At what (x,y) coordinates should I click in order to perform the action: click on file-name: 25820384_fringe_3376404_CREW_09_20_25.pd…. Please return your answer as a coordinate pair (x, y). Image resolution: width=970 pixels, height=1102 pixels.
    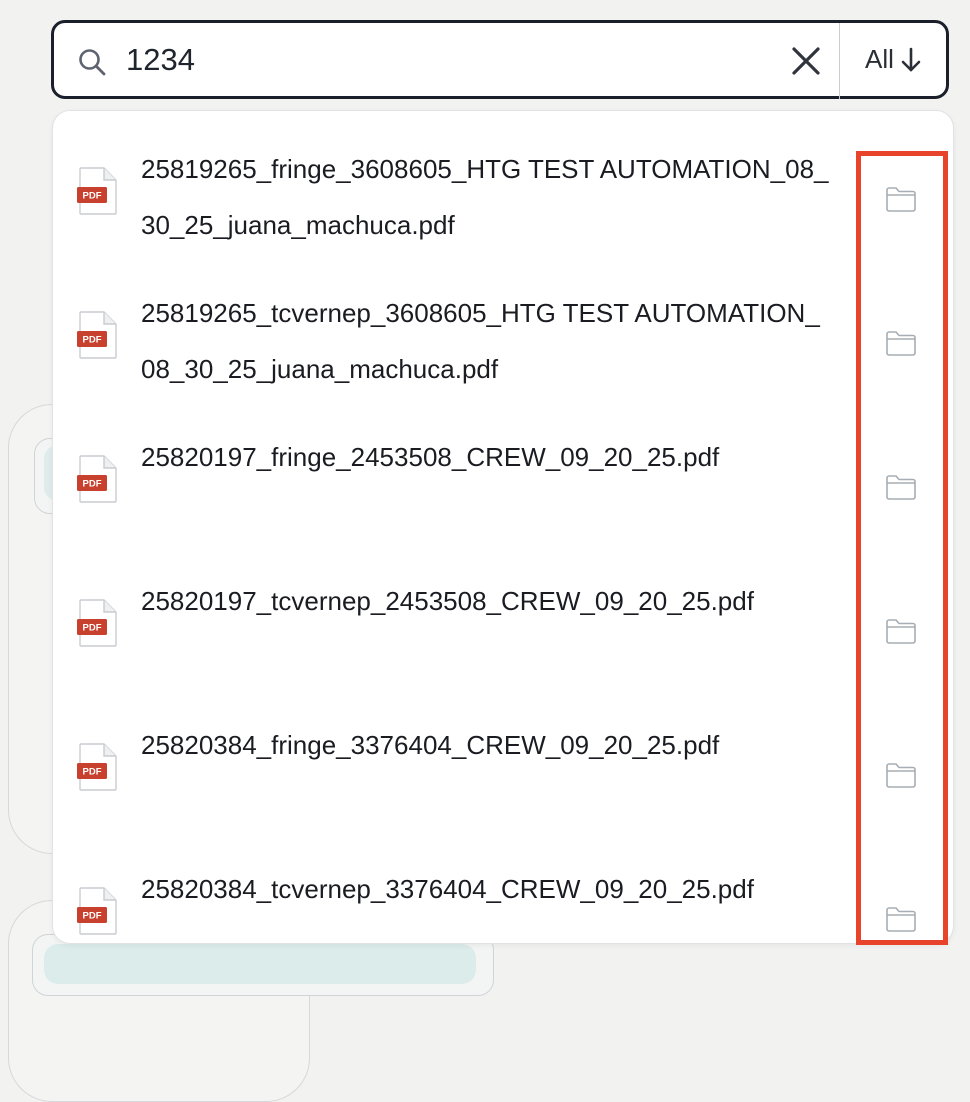
    Looking at the image, I should click on (430, 745).